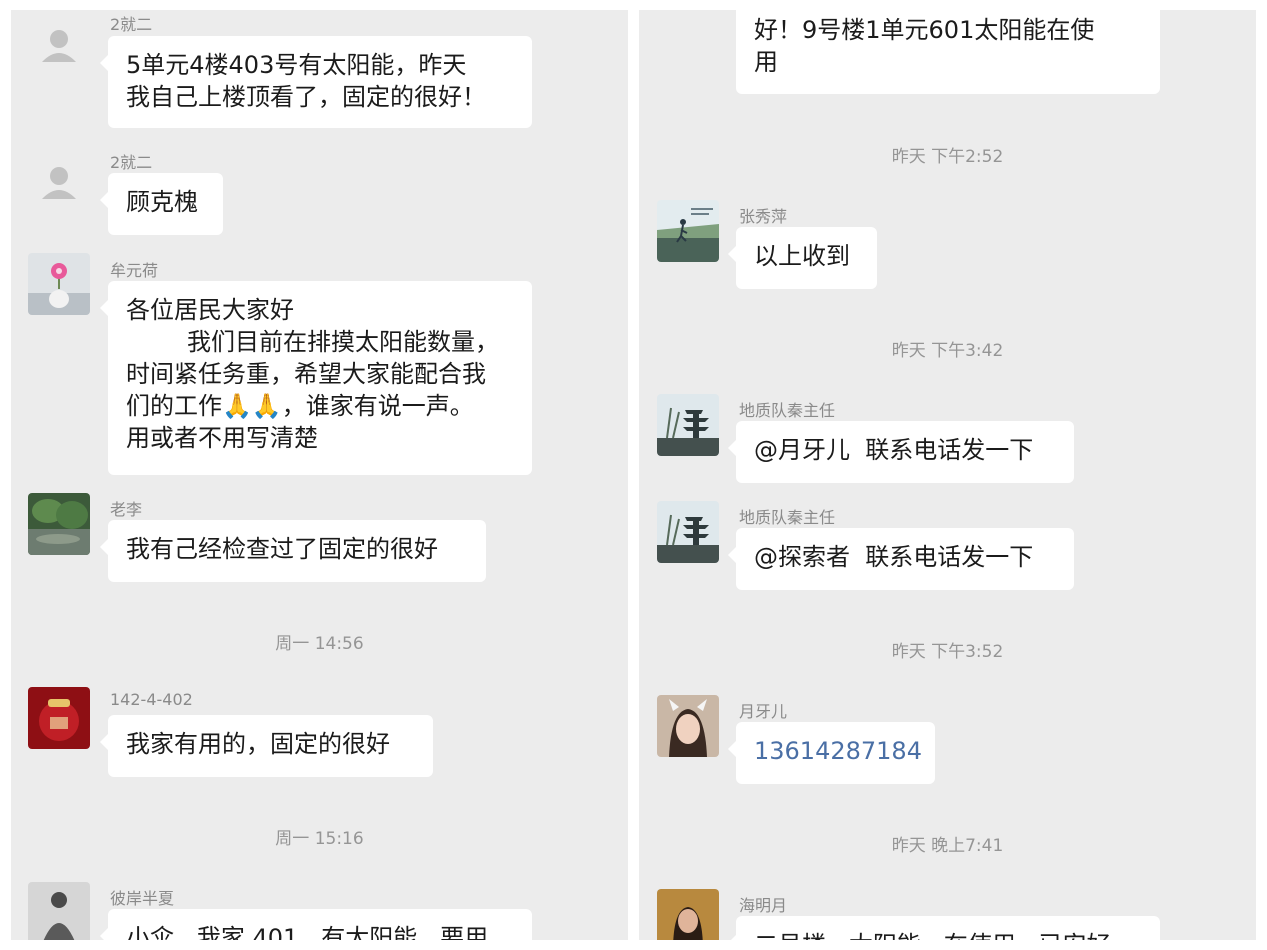 This screenshot has height=950, width=1267. What do you see at coordinates (319, 644) in the screenshot?
I see `timestamp: 周一 14:56` at bounding box center [319, 644].